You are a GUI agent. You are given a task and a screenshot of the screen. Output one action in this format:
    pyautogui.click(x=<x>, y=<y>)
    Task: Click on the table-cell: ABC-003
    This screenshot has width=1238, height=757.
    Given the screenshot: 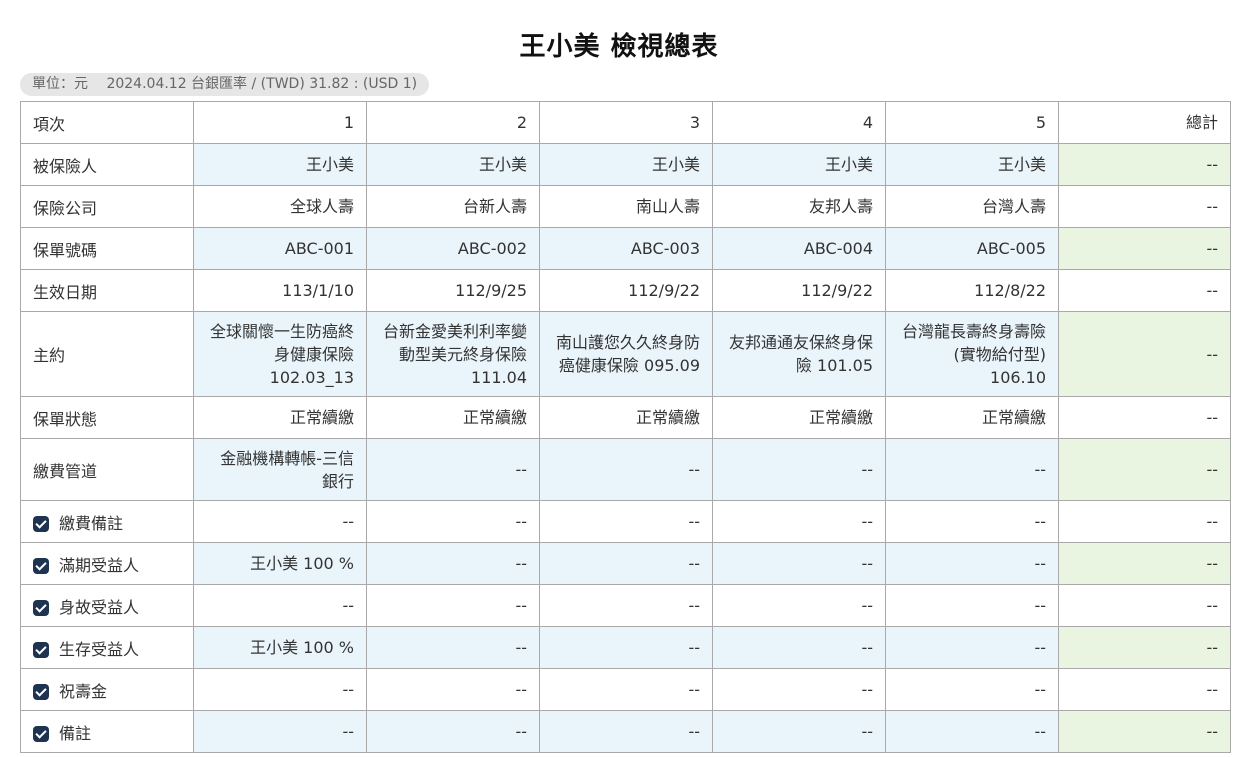 What is the action you would take?
    pyautogui.click(x=626, y=248)
    